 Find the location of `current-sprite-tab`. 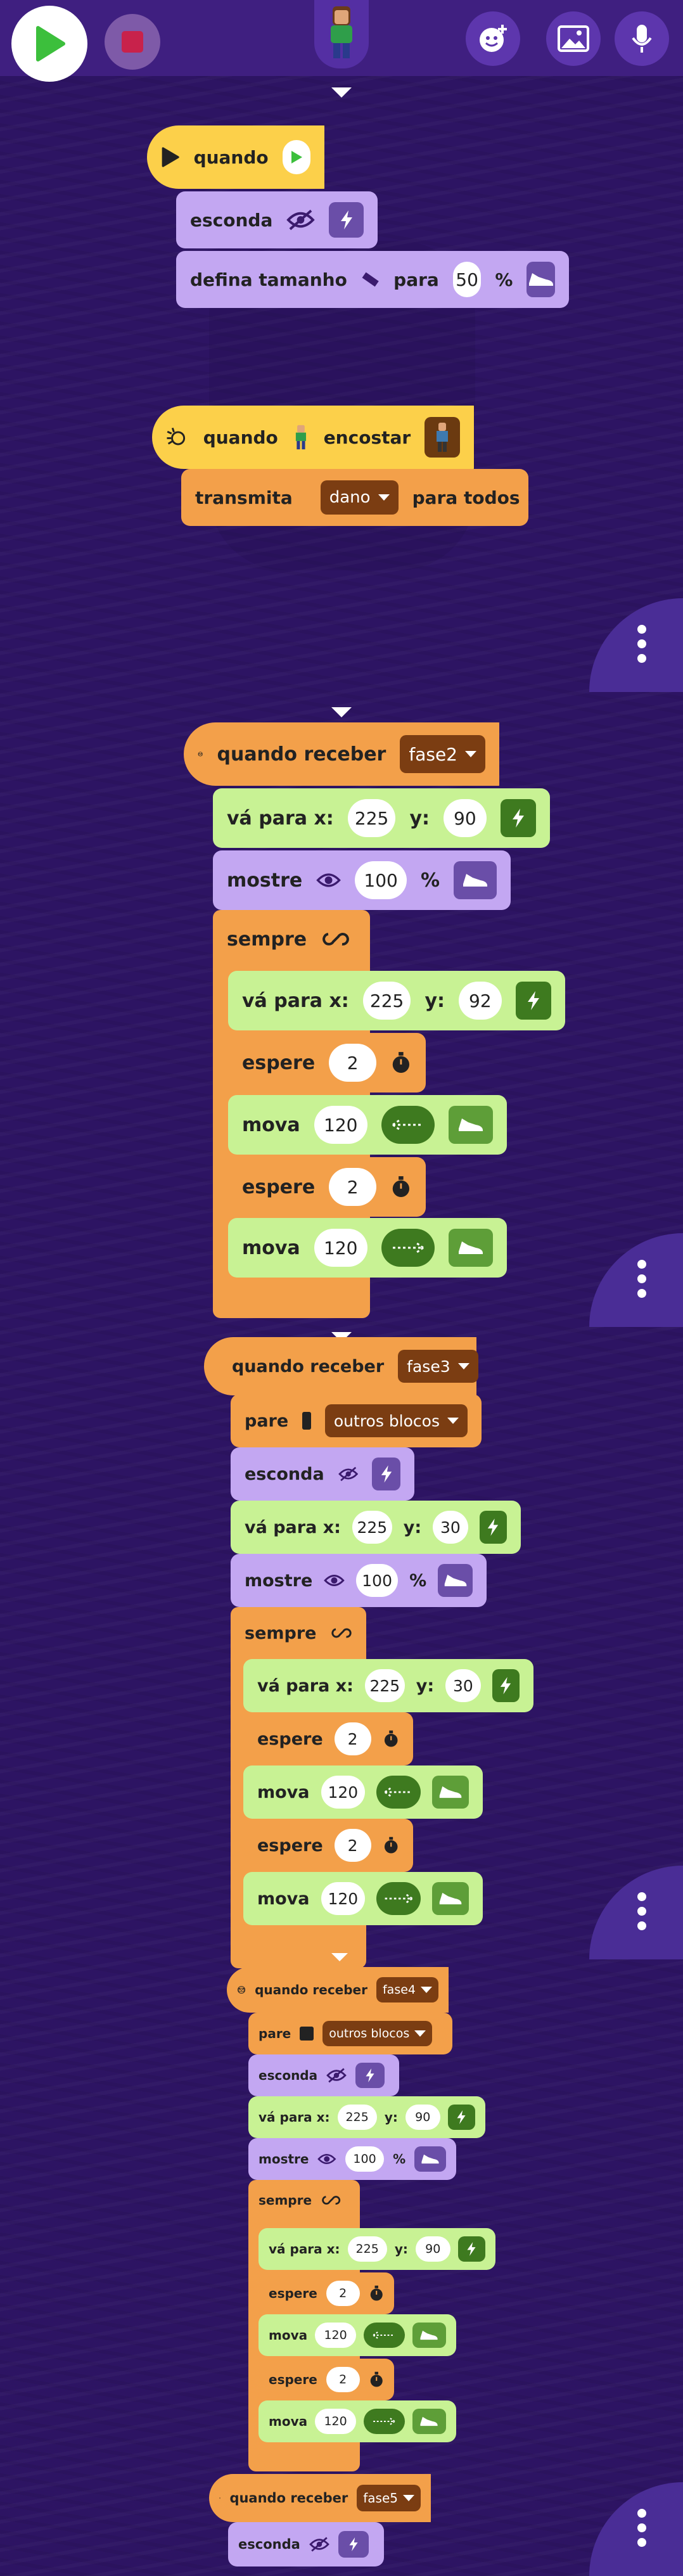

current-sprite-tab is located at coordinates (341, 34).